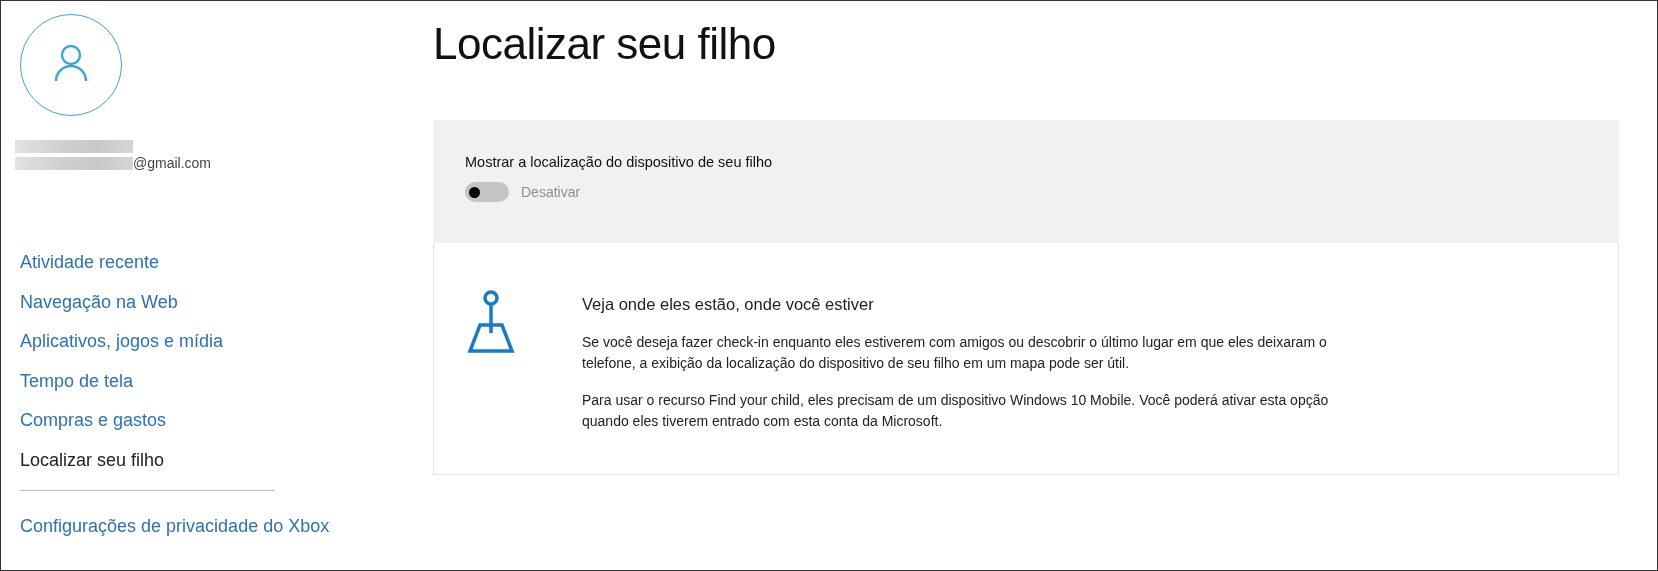 The width and height of the screenshot is (1658, 571). What do you see at coordinates (605, 44) in the screenshot?
I see `page-title: Localizar seu filho` at bounding box center [605, 44].